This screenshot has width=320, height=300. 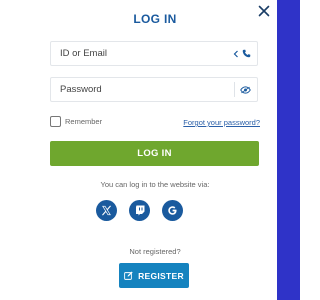 I want to click on phone-icon, so click(x=246, y=53).